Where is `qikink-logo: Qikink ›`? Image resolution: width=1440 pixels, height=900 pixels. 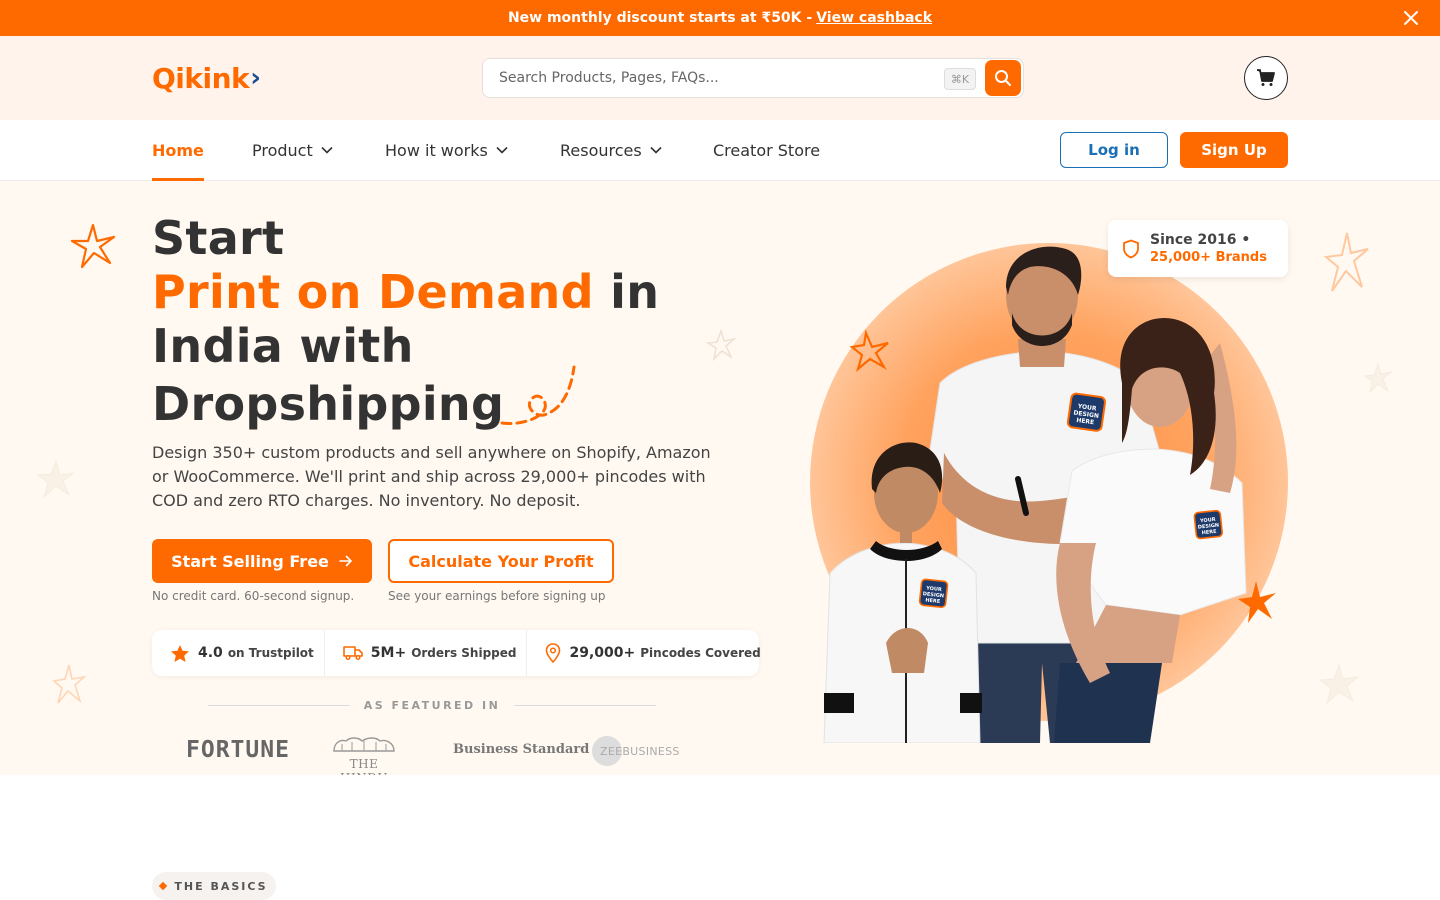 qikink-logo: Qikink › is located at coordinates (206, 78).